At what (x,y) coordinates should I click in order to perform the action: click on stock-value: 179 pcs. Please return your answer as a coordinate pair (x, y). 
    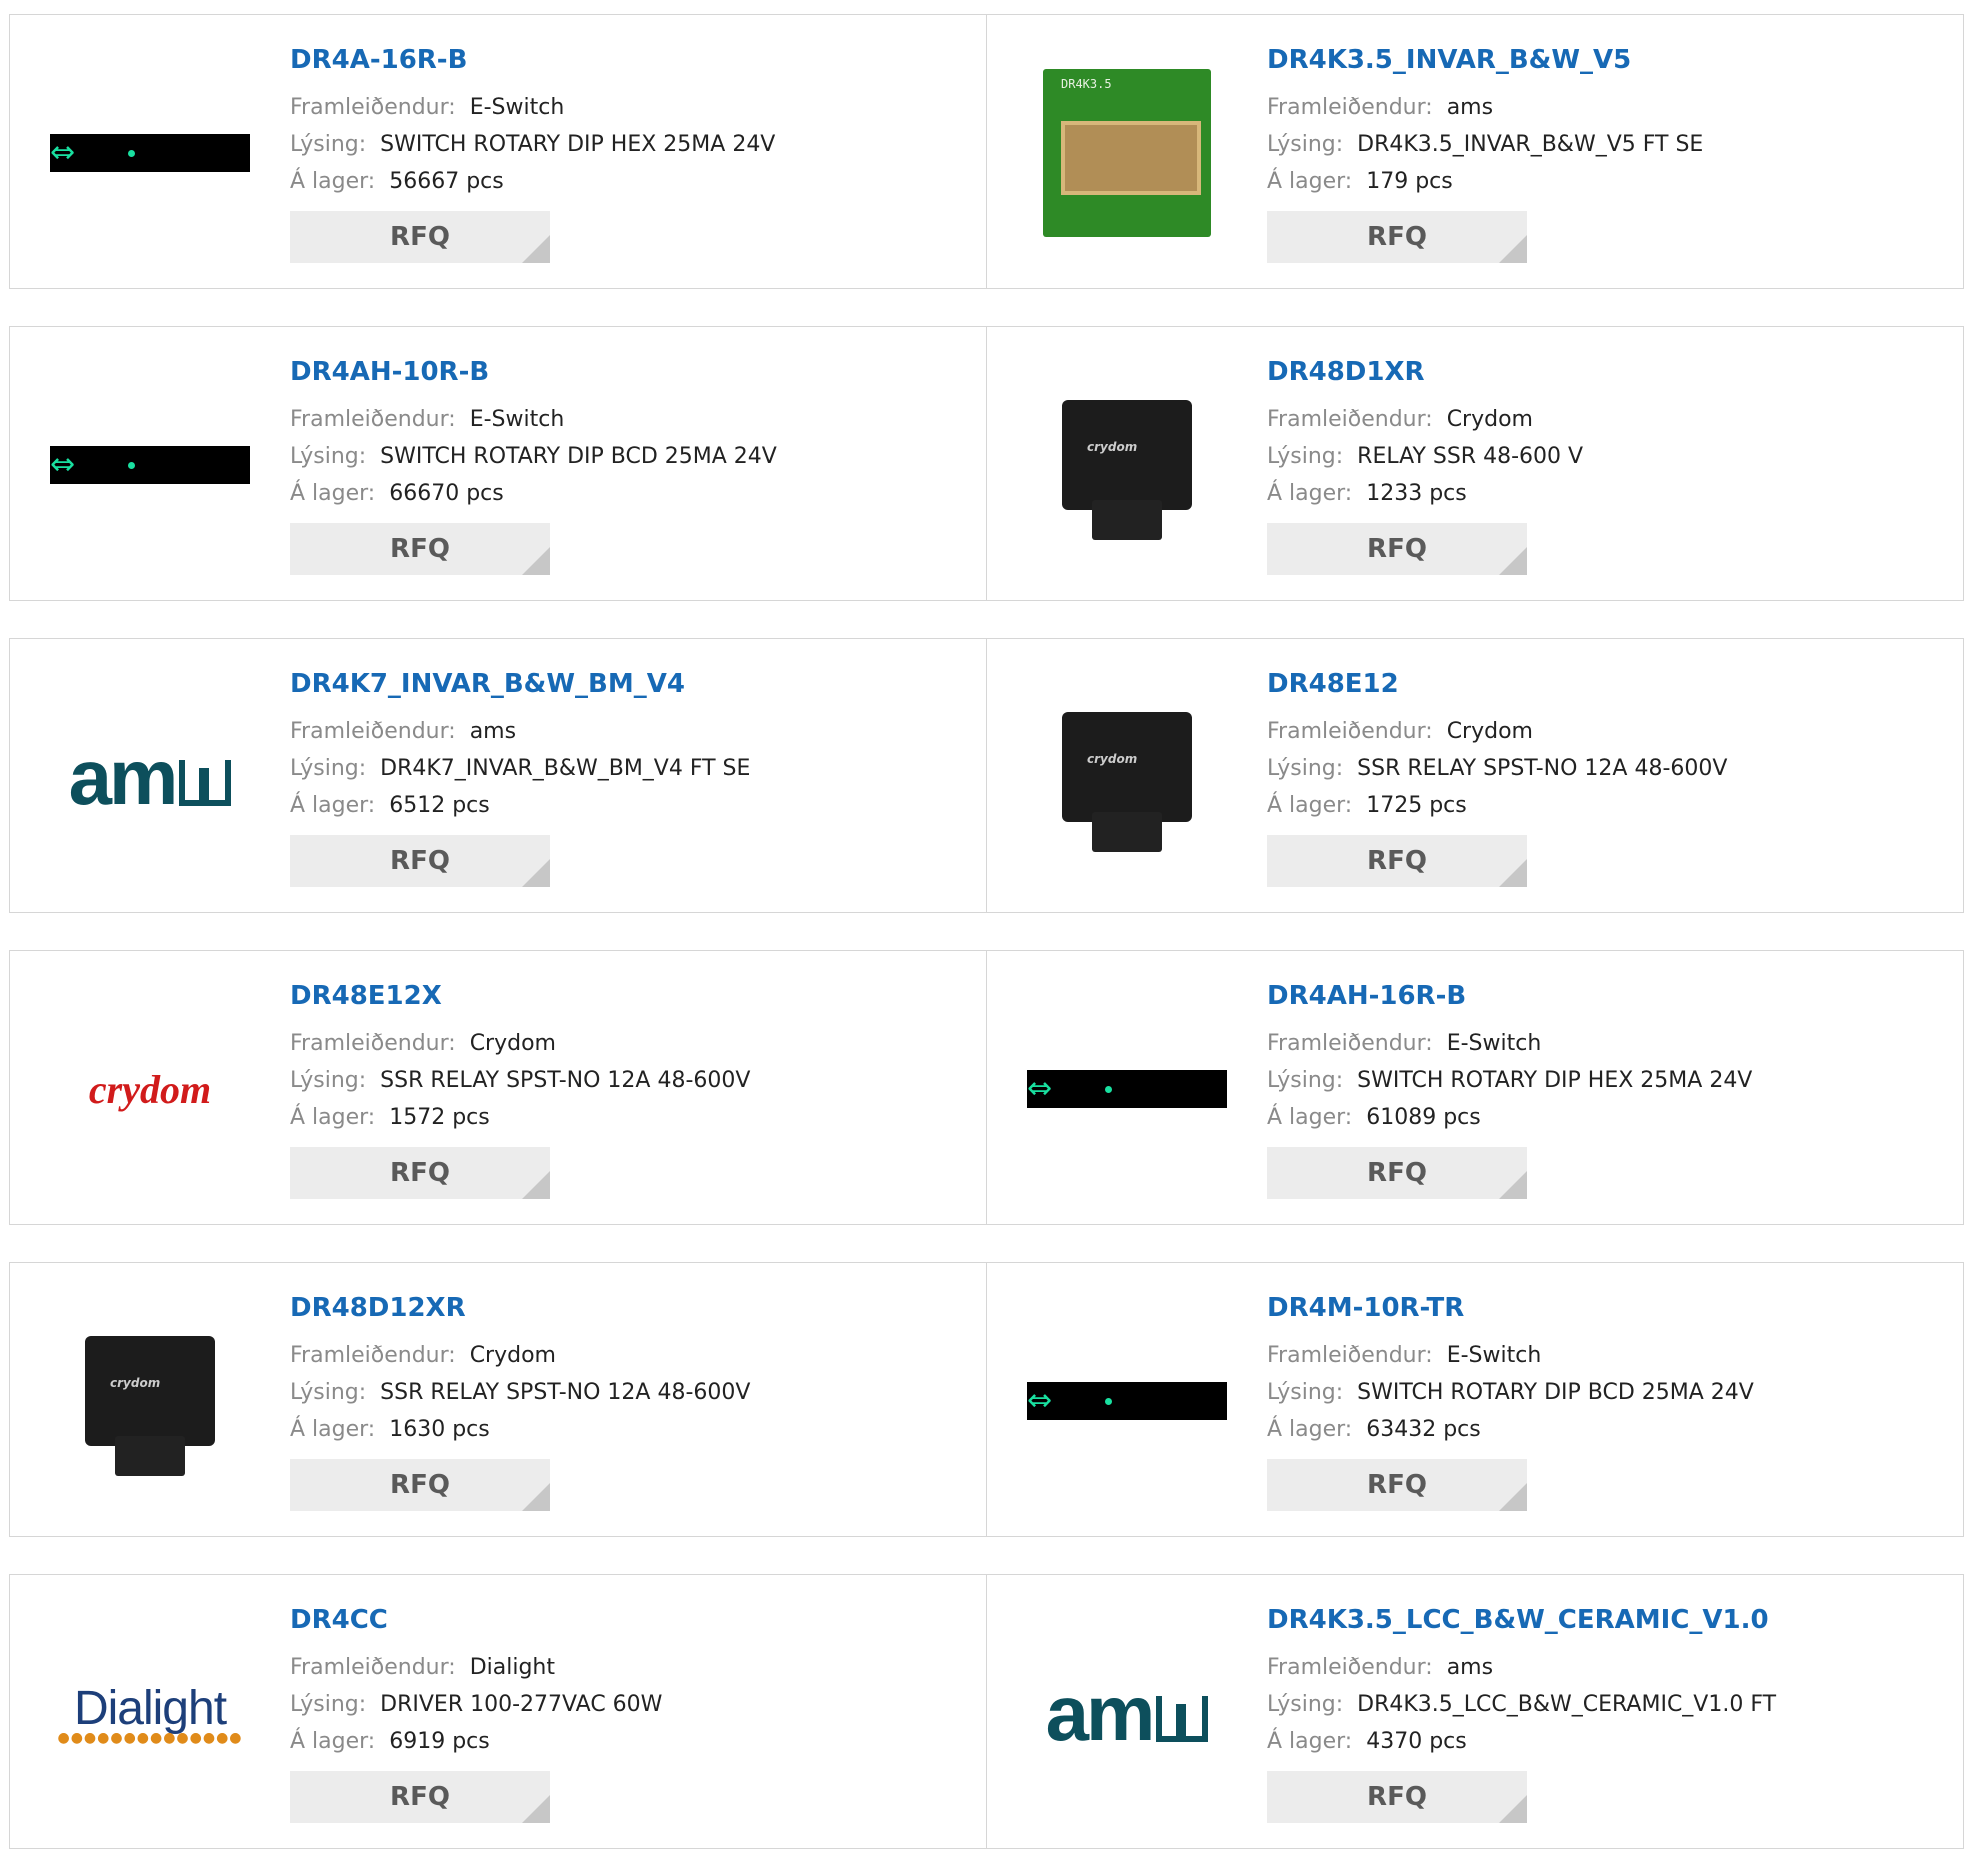
    Looking at the image, I should click on (1409, 181).